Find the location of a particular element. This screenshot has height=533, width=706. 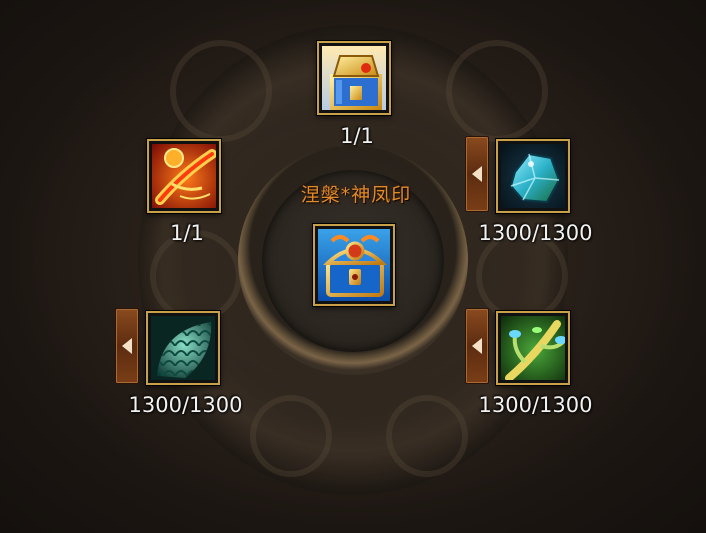

slot-left-lower is located at coordinates (183, 348).